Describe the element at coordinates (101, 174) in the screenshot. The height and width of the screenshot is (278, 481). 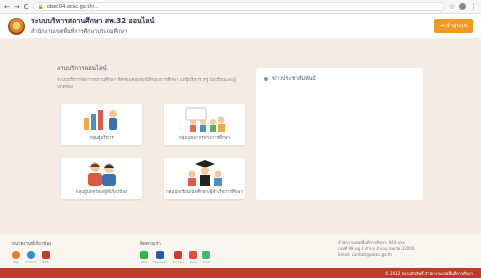
I see `parents-illustration-icon` at that location.